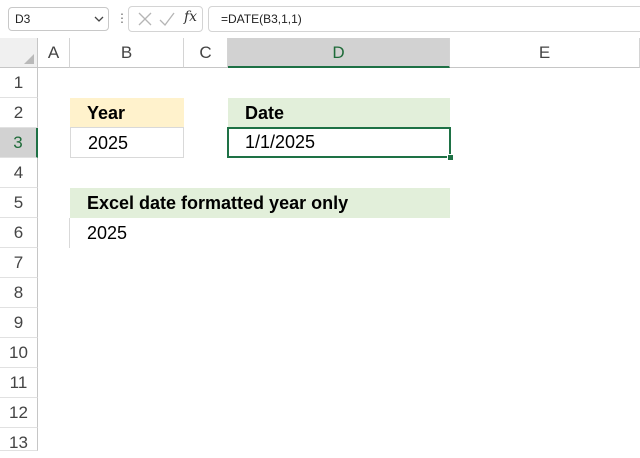 This screenshot has width=640, height=458. Describe the element at coordinates (54, 53) in the screenshot. I see `column-header-A: A` at that location.